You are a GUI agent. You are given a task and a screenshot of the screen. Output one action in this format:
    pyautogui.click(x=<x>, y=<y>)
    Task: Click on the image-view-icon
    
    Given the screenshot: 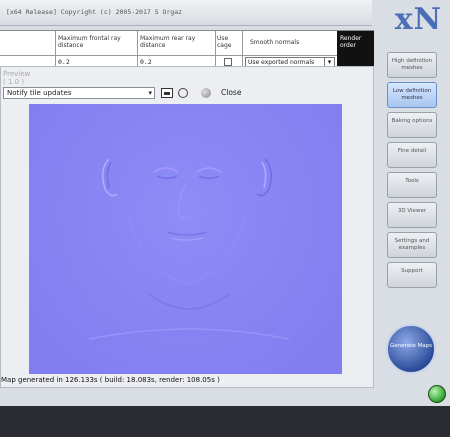 What is the action you would take?
    pyautogui.click(x=167, y=93)
    